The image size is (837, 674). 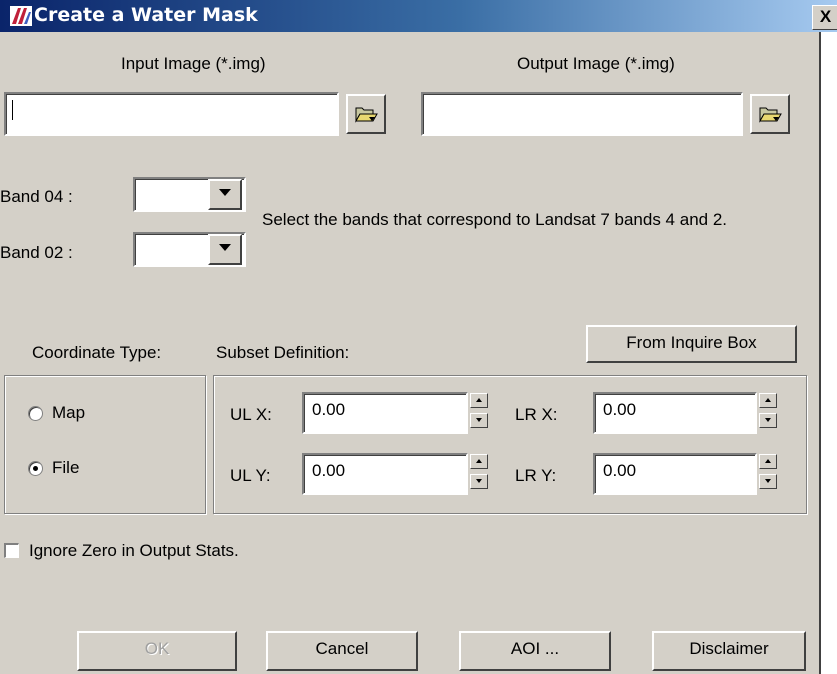 I want to click on radio-selected-dot, so click(x=35, y=468).